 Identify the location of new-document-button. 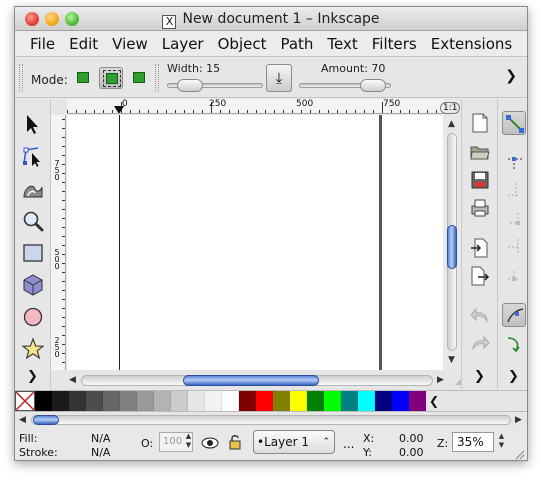
(480, 123).